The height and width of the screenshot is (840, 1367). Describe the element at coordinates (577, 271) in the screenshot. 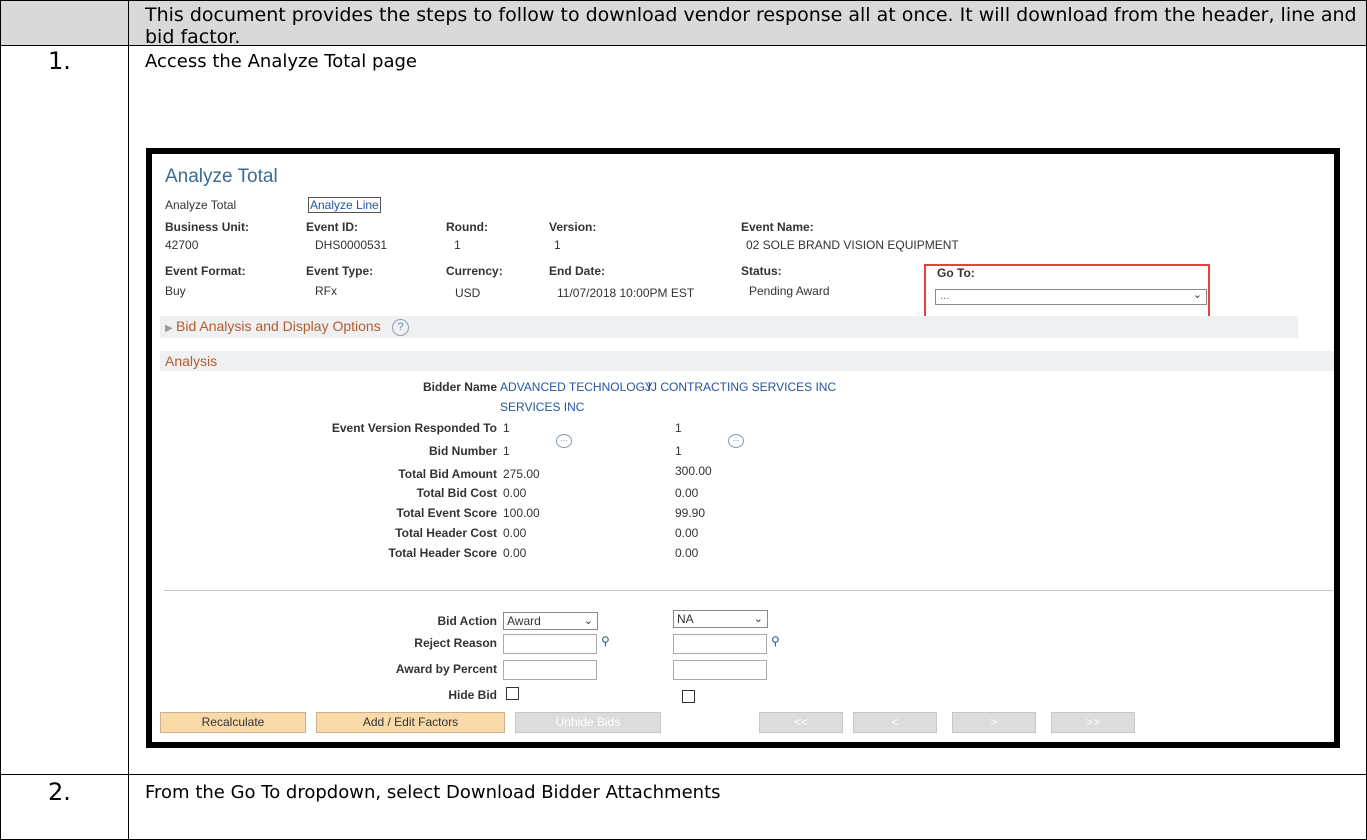

I see `end-date-label: End Date:` at that location.